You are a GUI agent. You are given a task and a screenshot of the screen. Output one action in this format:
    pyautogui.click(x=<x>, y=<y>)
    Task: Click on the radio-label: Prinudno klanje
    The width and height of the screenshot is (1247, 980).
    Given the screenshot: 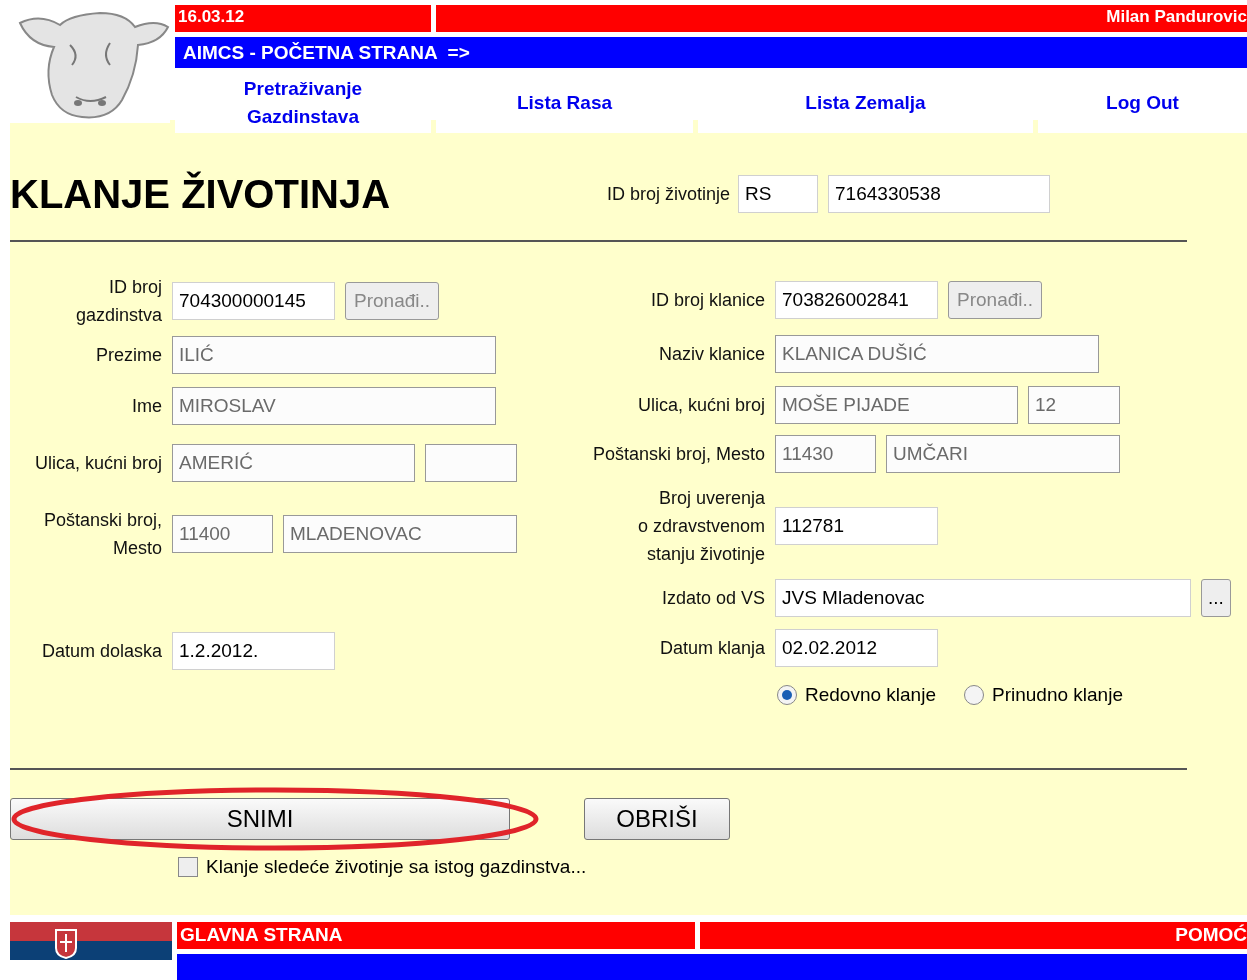 What is the action you would take?
    pyautogui.click(x=1057, y=695)
    